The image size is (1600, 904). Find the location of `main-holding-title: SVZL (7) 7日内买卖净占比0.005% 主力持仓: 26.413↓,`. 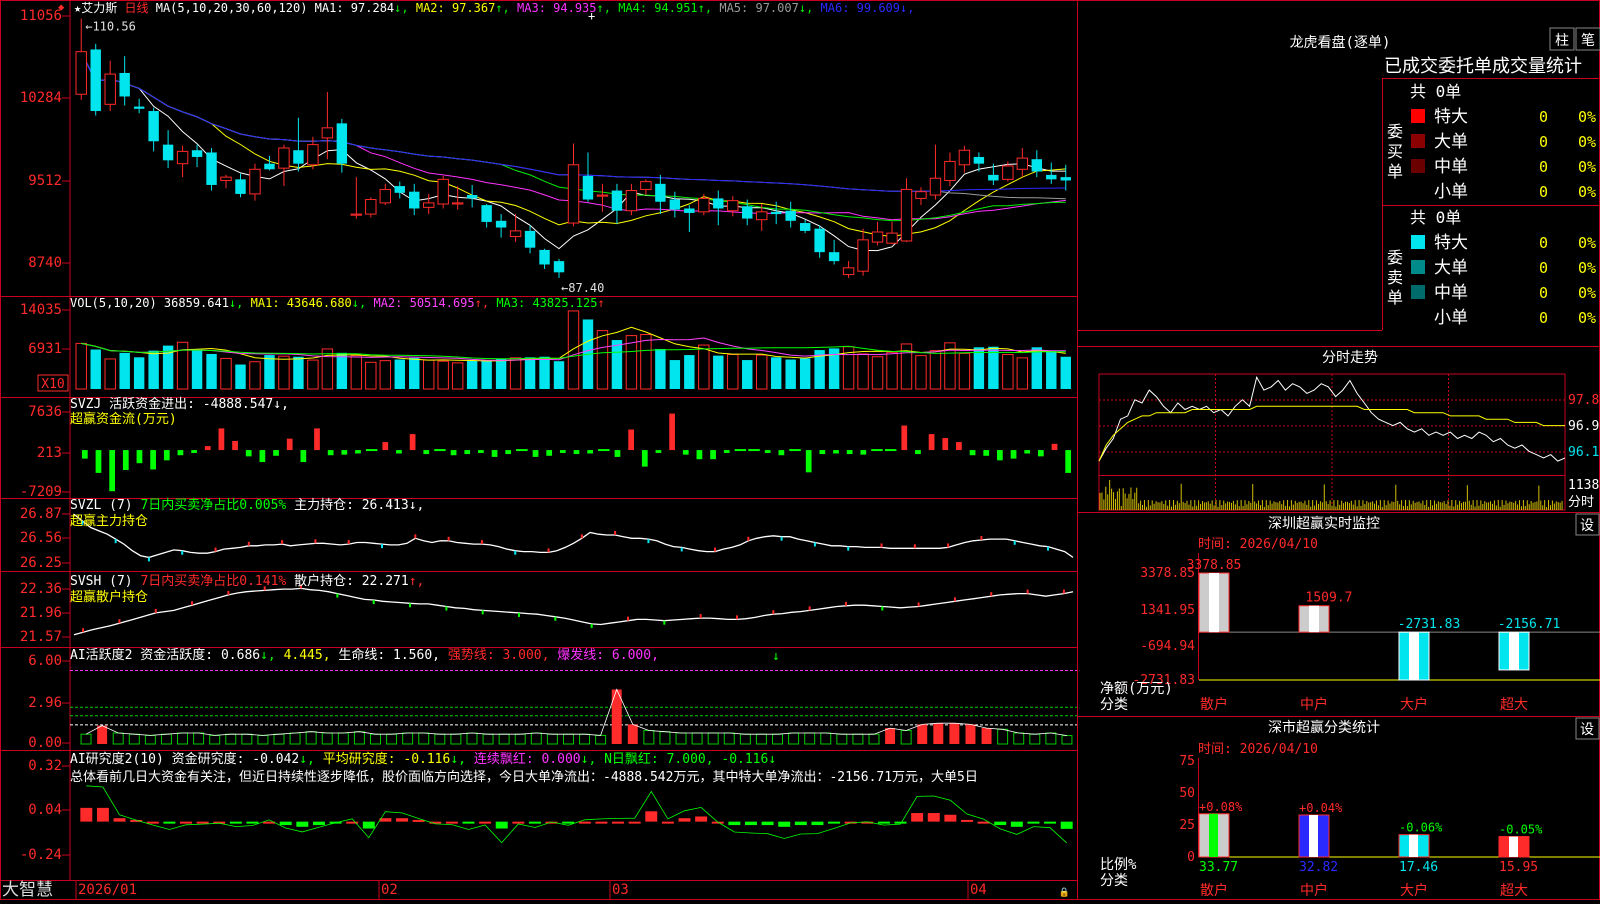

main-holding-title: SVZL (7) 7日内买卖净占比0.005% 主力持仓: 26.413↓, is located at coordinates (247, 505).